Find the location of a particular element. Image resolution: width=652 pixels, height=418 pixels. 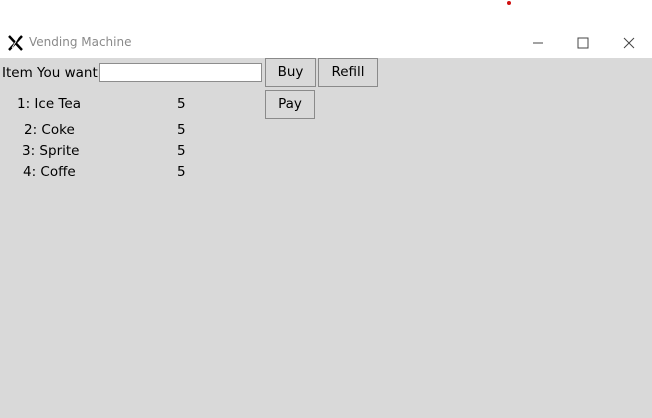

item-name-3: 3: Sprite is located at coordinates (51, 151).